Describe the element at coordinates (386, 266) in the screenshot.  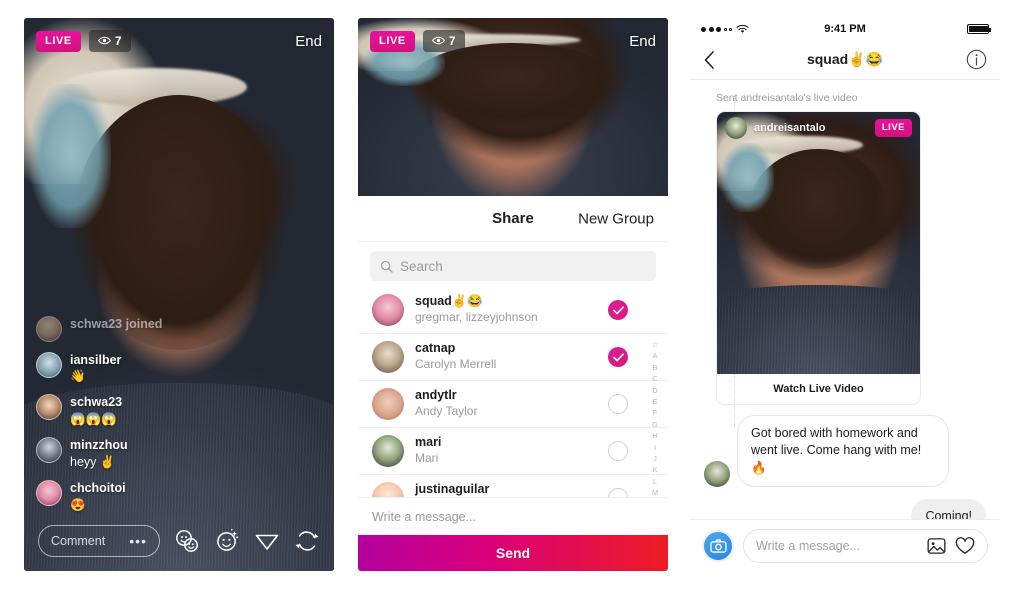
I see `search-icon` at that location.